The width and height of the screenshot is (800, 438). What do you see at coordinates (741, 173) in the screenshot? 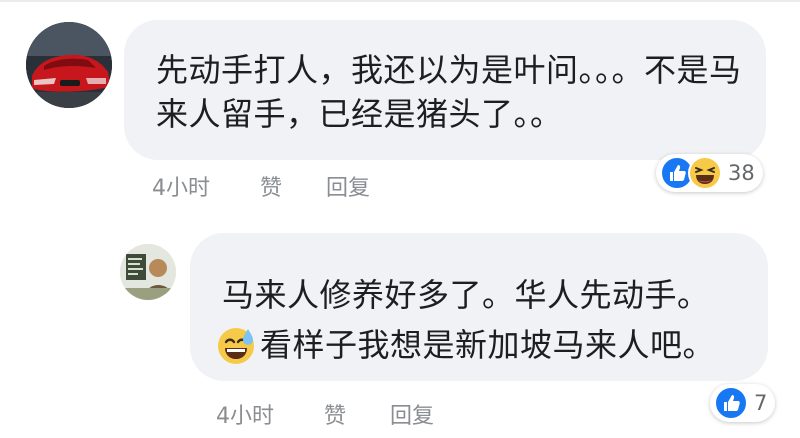
I see `reaction-count: 38` at bounding box center [741, 173].